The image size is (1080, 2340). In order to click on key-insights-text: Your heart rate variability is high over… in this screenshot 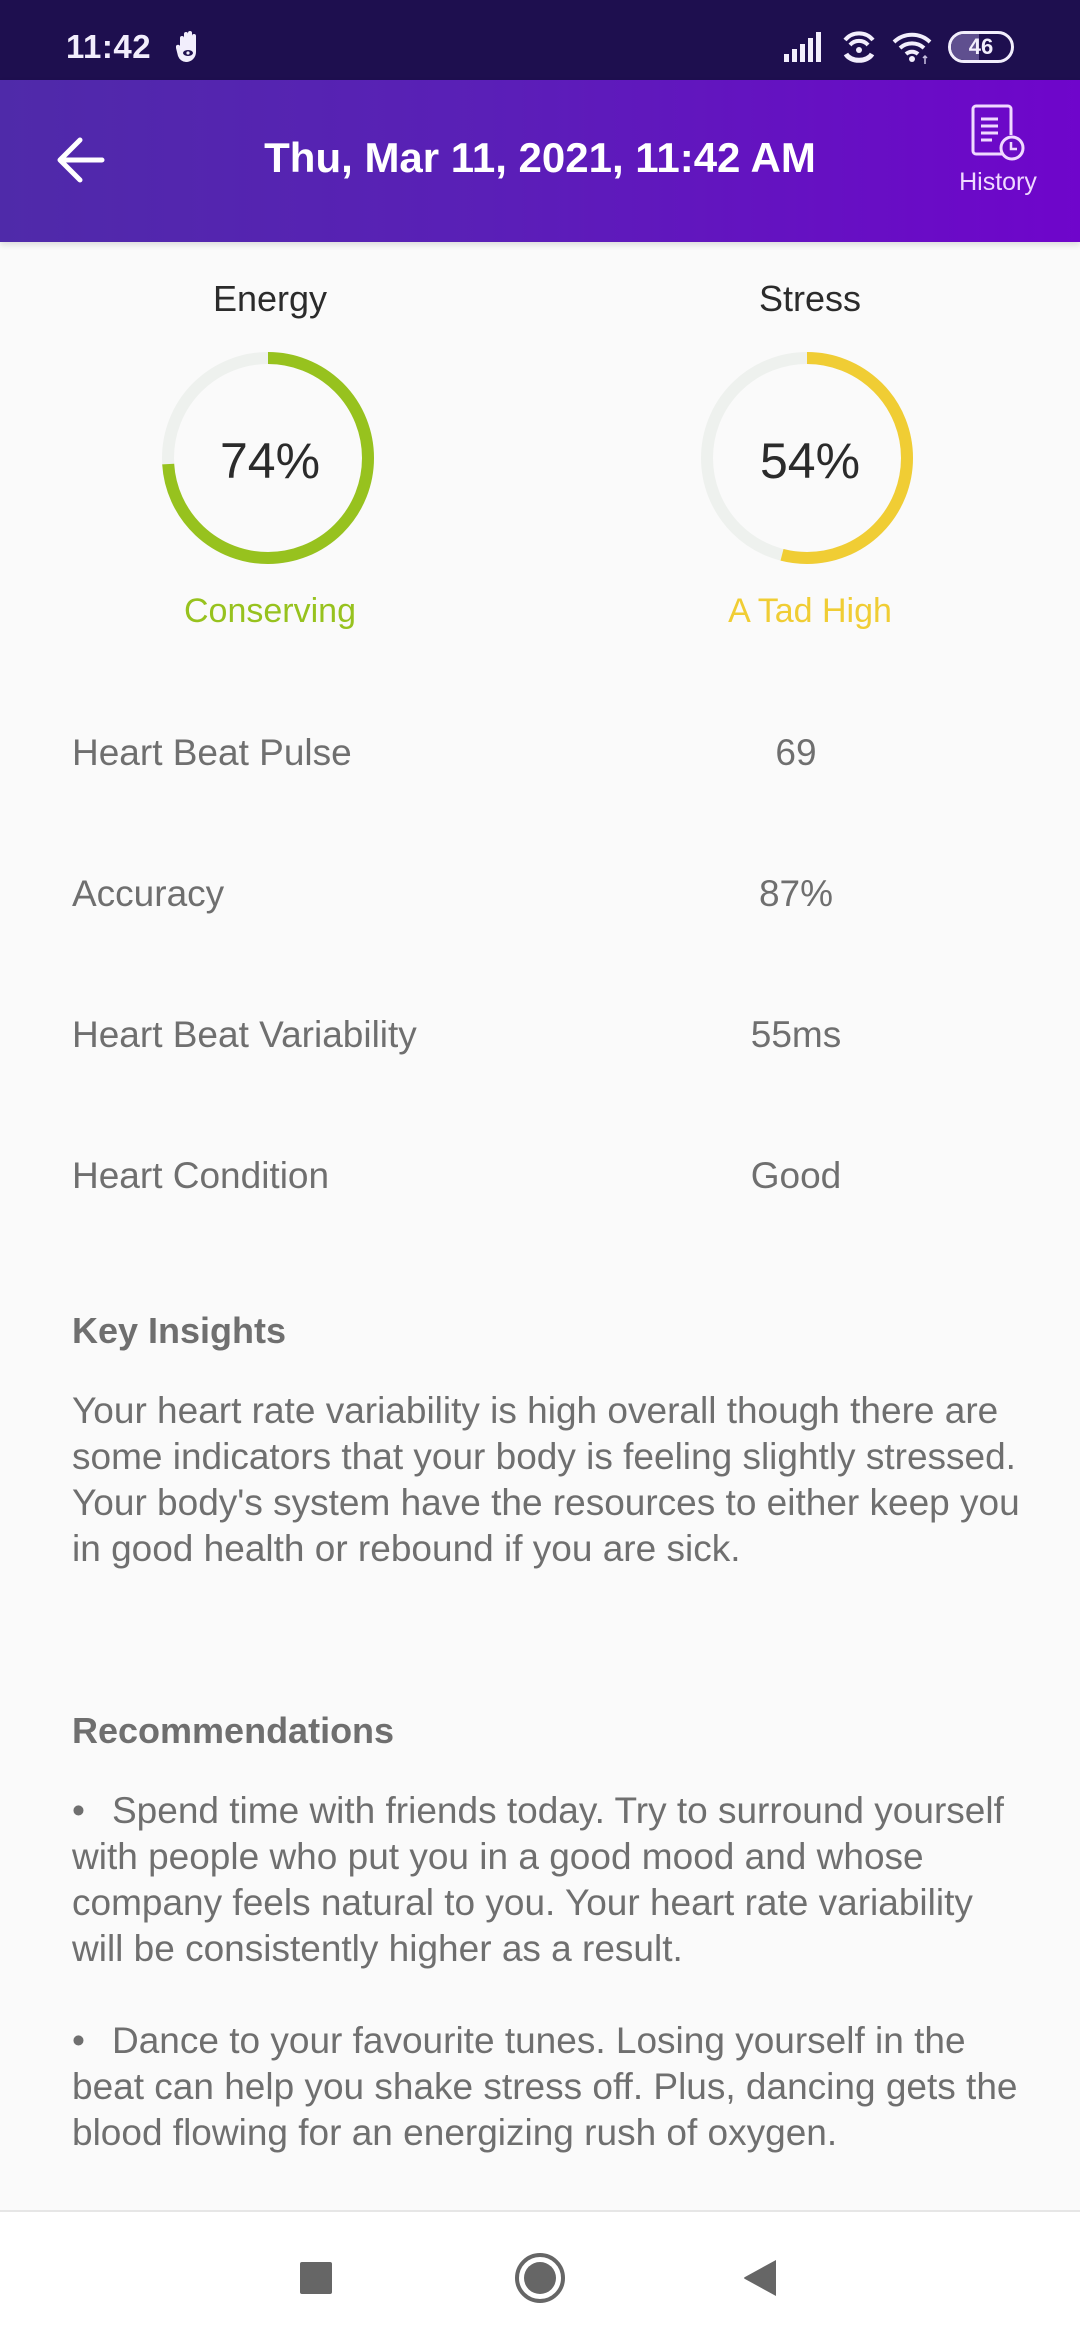, I will do `click(546, 1479)`.